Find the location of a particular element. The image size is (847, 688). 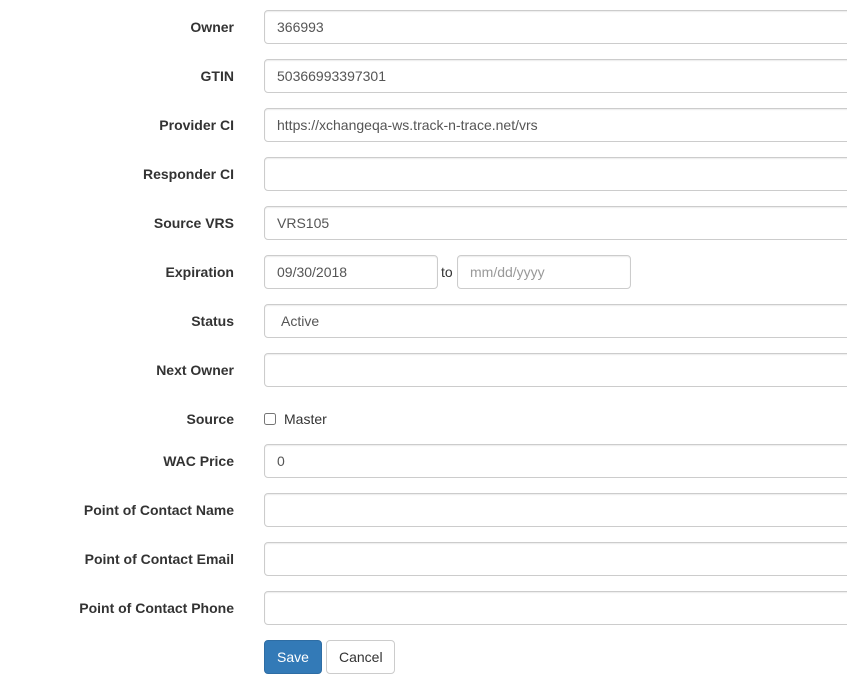

master-checkbox-label: Master is located at coordinates (305, 419).